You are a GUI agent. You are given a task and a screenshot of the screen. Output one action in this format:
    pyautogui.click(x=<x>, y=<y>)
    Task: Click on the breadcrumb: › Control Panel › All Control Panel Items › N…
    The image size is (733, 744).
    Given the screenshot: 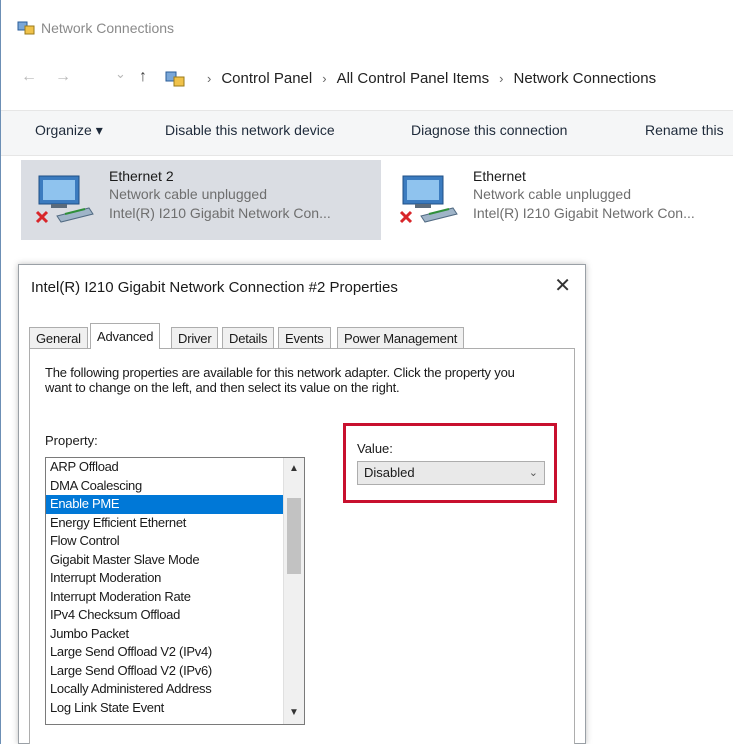 What is the action you would take?
    pyautogui.click(x=426, y=78)
    